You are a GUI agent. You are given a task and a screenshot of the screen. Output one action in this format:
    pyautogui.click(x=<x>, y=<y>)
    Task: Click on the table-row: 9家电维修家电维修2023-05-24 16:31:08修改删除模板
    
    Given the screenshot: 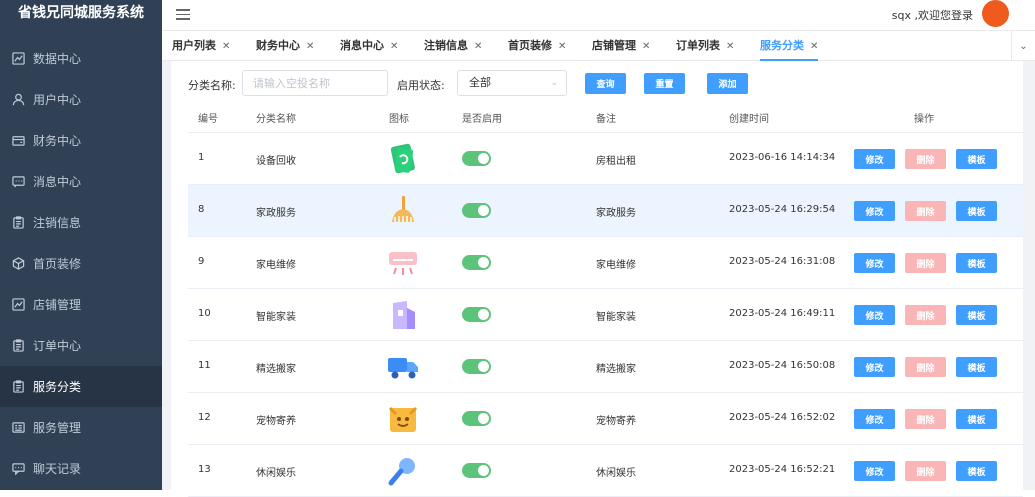 What is the action you would take?
    pyautogui.click(x=605, y=263)
    